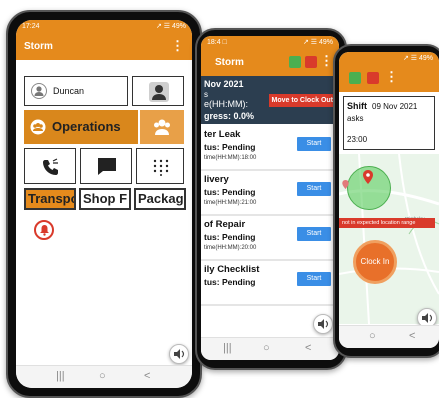  I want to click on move-to-clock-out-button: Move to Clock Out, so click(302, 100).